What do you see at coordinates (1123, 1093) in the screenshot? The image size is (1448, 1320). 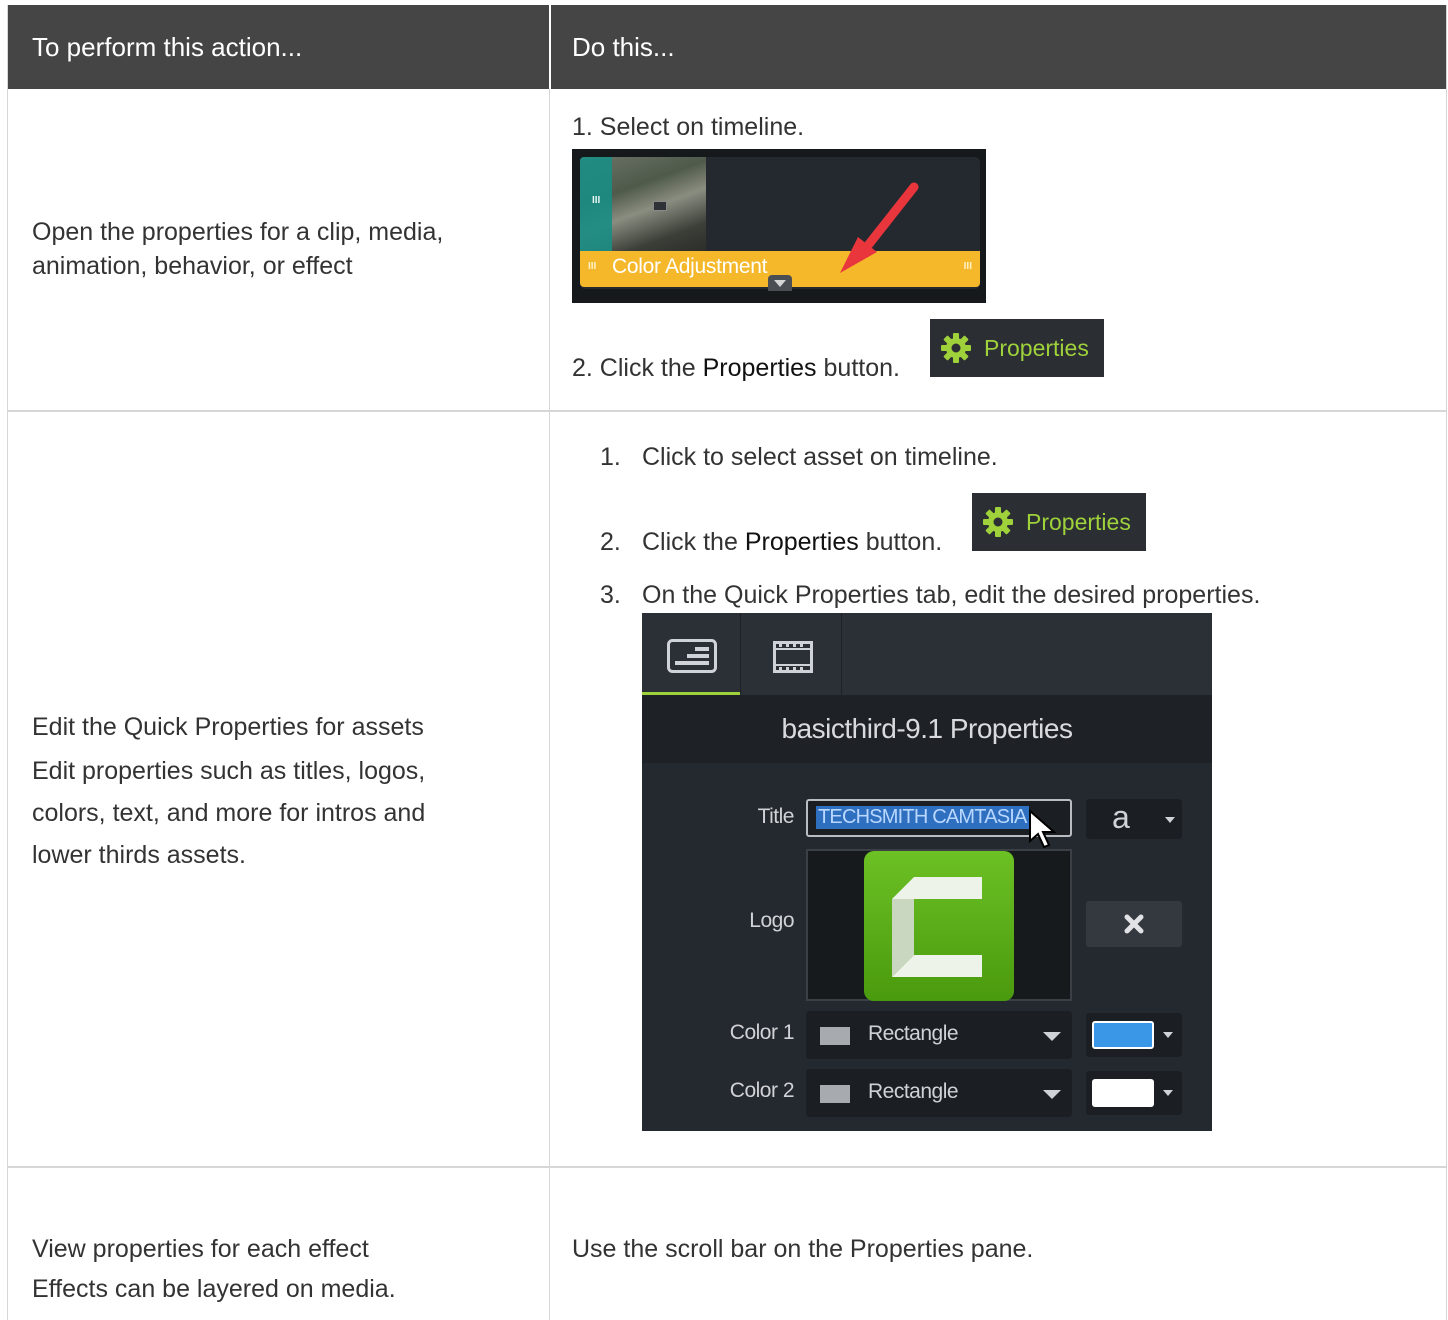 I see `color2-swatch` at bounding box center [1123, 1093].